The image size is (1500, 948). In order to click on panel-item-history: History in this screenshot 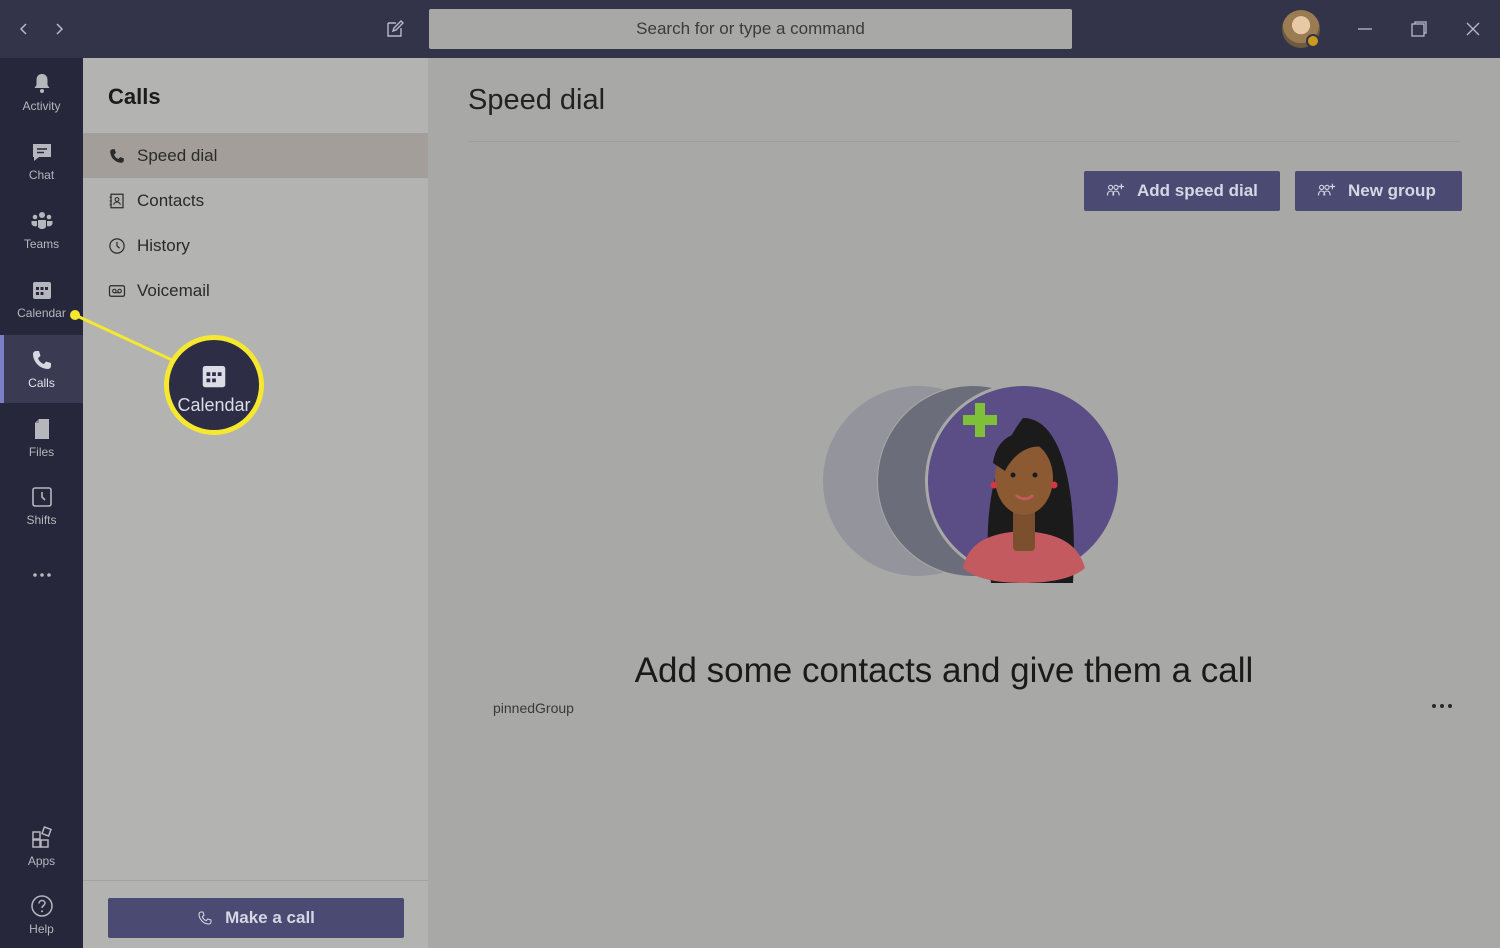, I will do `click(255, 245)`.